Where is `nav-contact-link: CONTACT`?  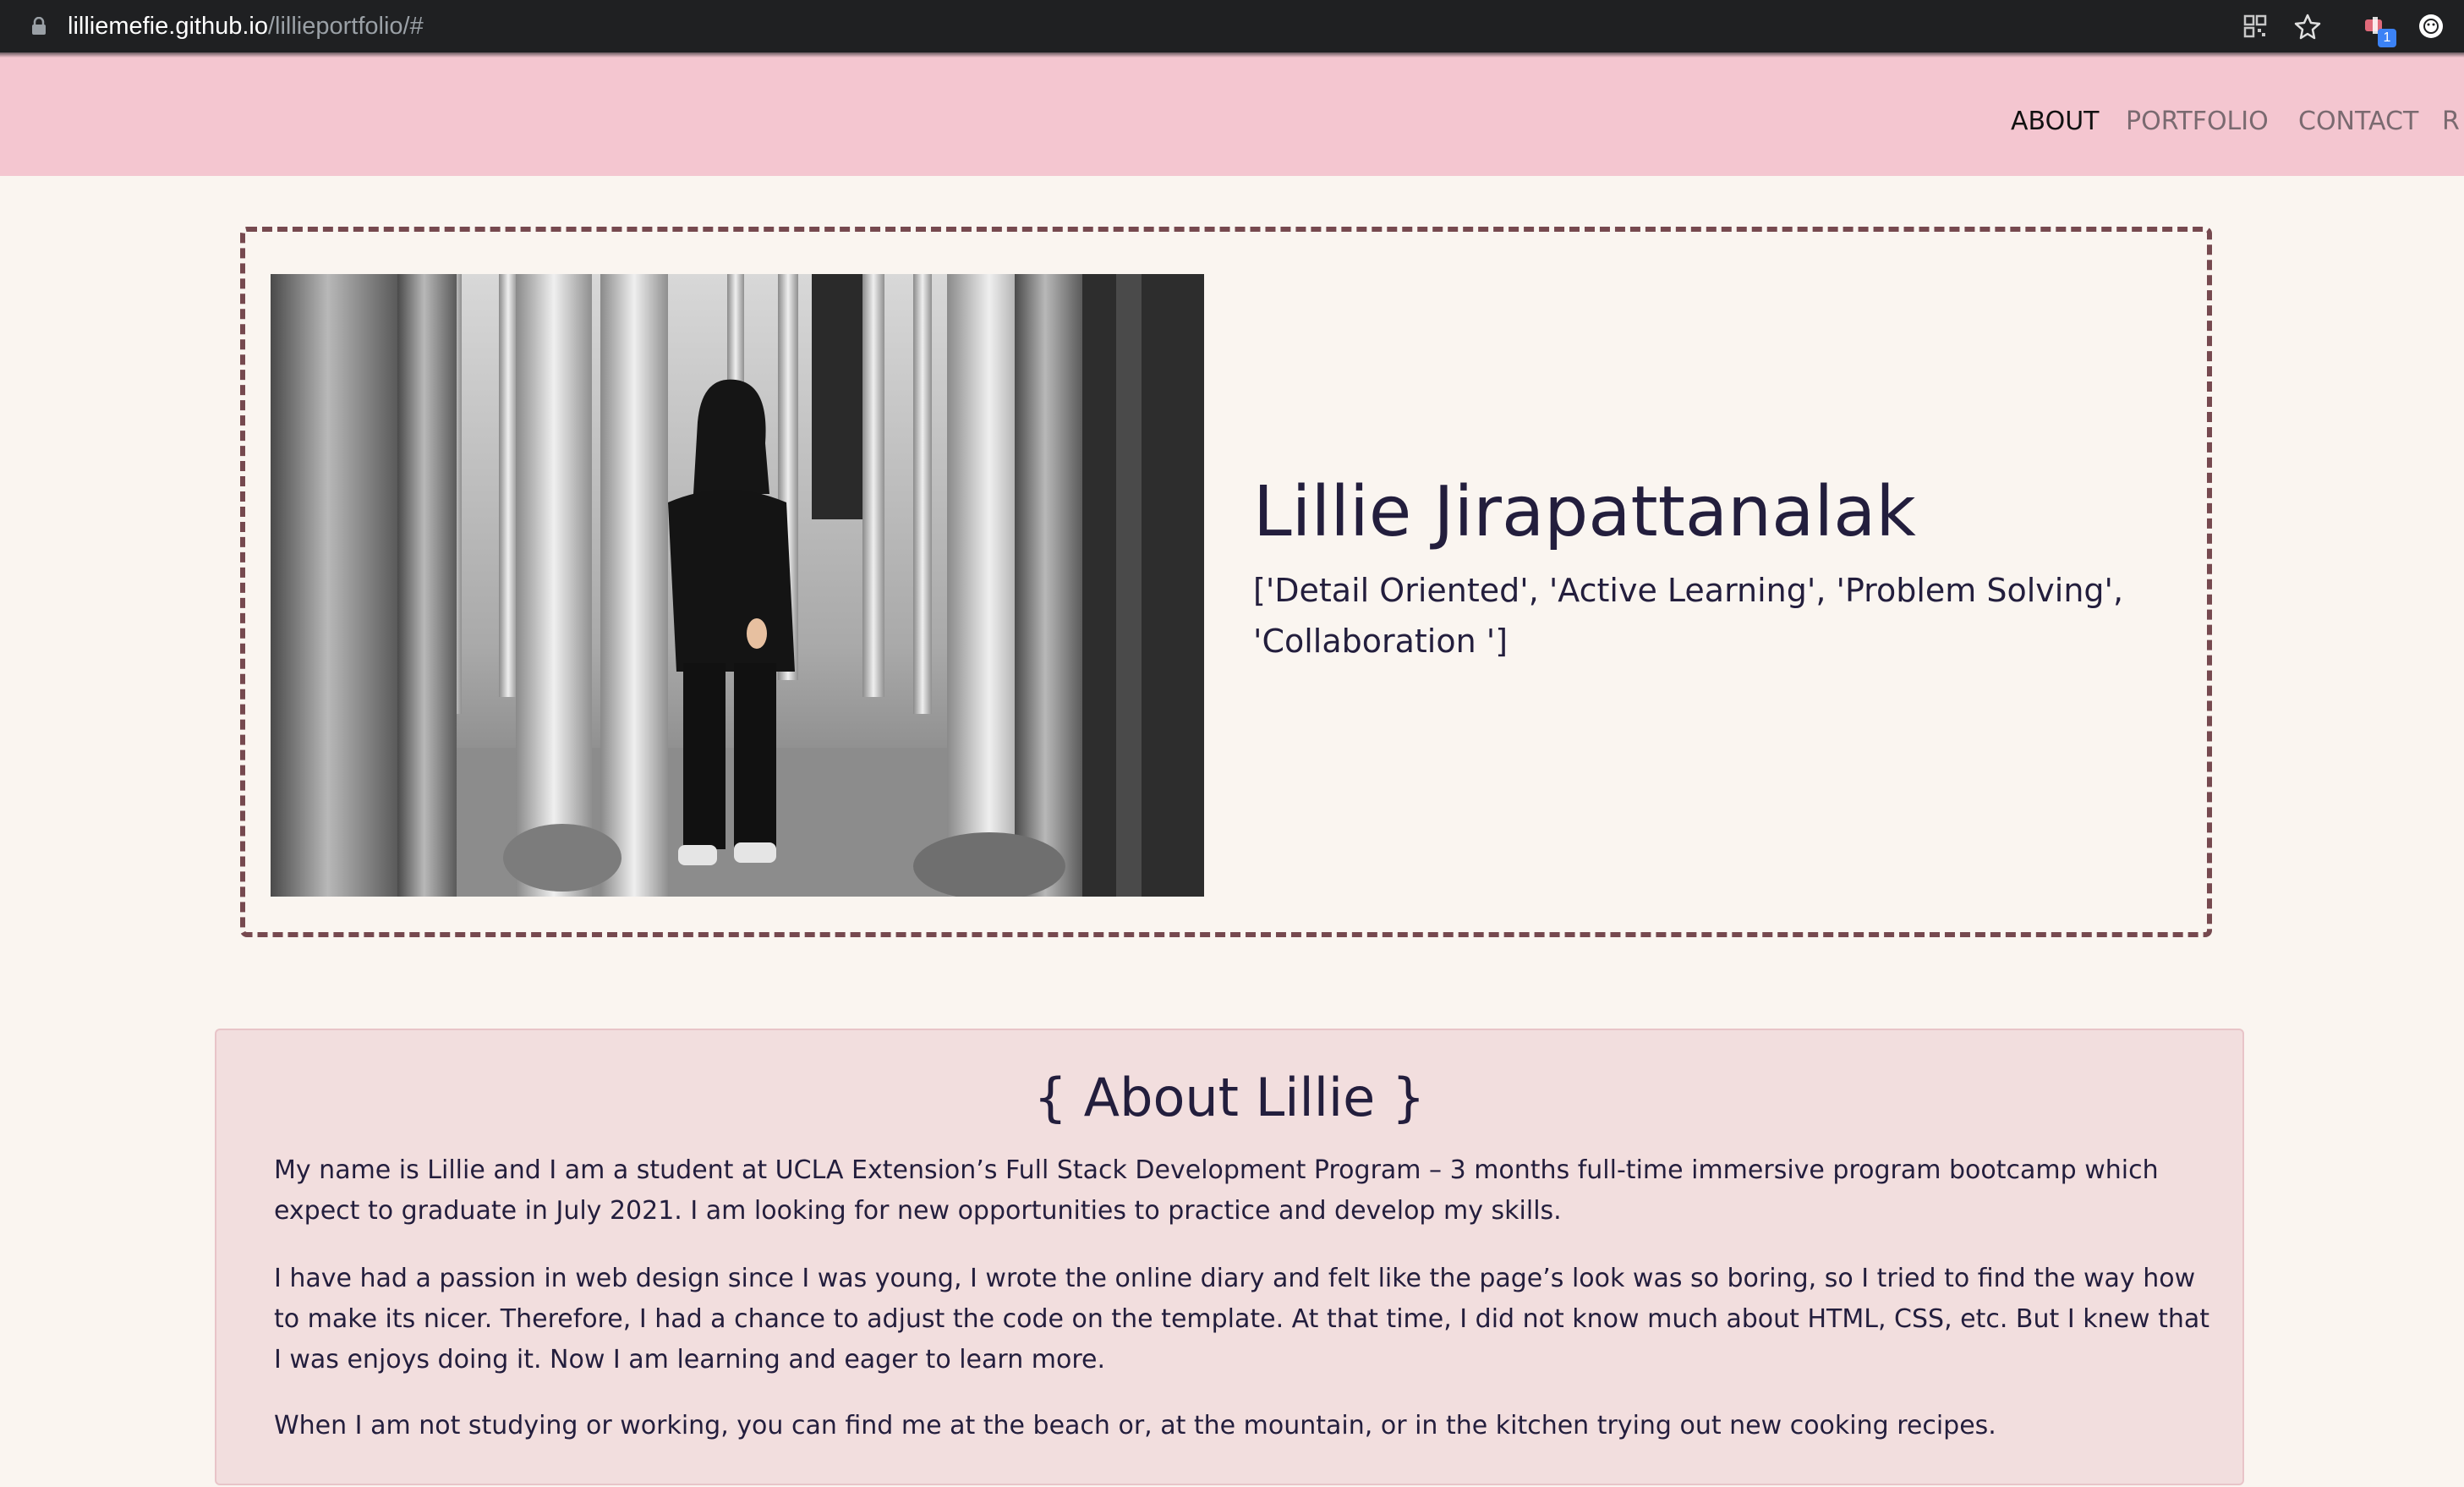 nav-contact-link: CONTACT is located at coordinates (2358, 122).